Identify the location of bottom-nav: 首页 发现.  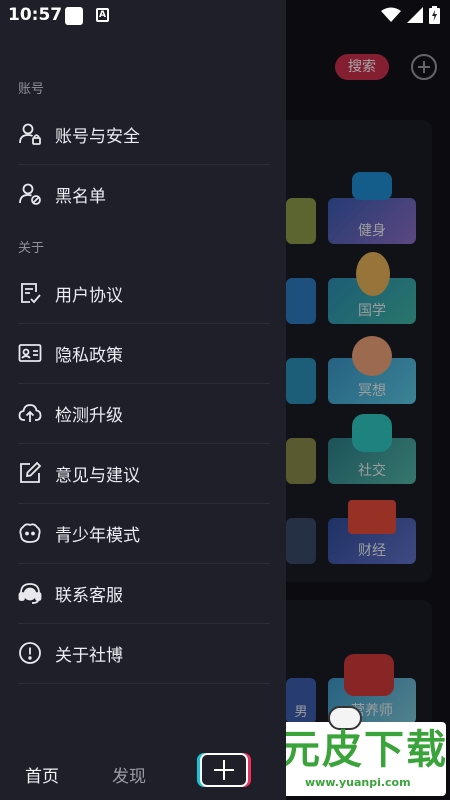
(143, 772).